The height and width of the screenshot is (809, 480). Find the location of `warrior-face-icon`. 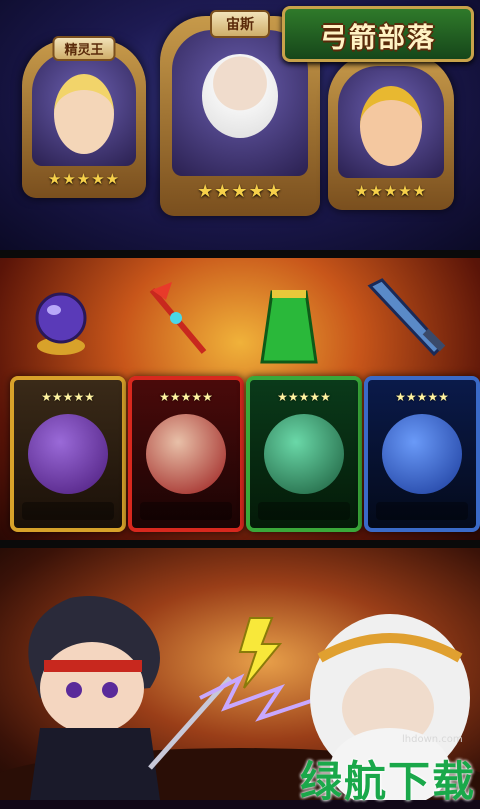

warrior-face-icon is located at coordinates (92, 688).